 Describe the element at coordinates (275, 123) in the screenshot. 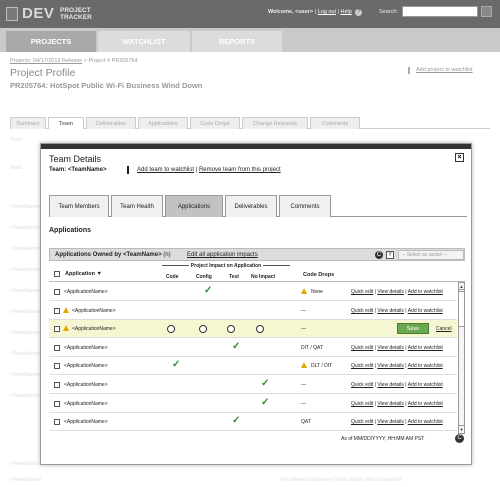

I see `tab-change-requests: Change Requests` at that location.